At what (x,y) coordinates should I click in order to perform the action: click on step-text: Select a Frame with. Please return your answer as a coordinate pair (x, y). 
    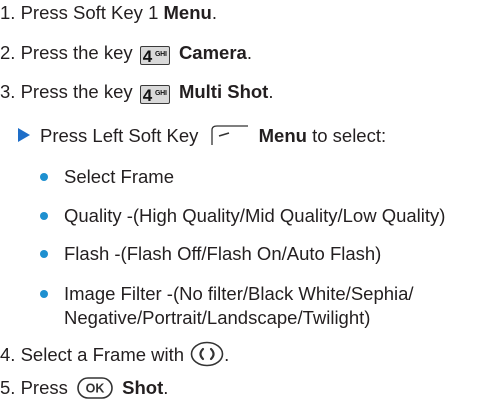
    Looking at the image, I should click on (102, 354).